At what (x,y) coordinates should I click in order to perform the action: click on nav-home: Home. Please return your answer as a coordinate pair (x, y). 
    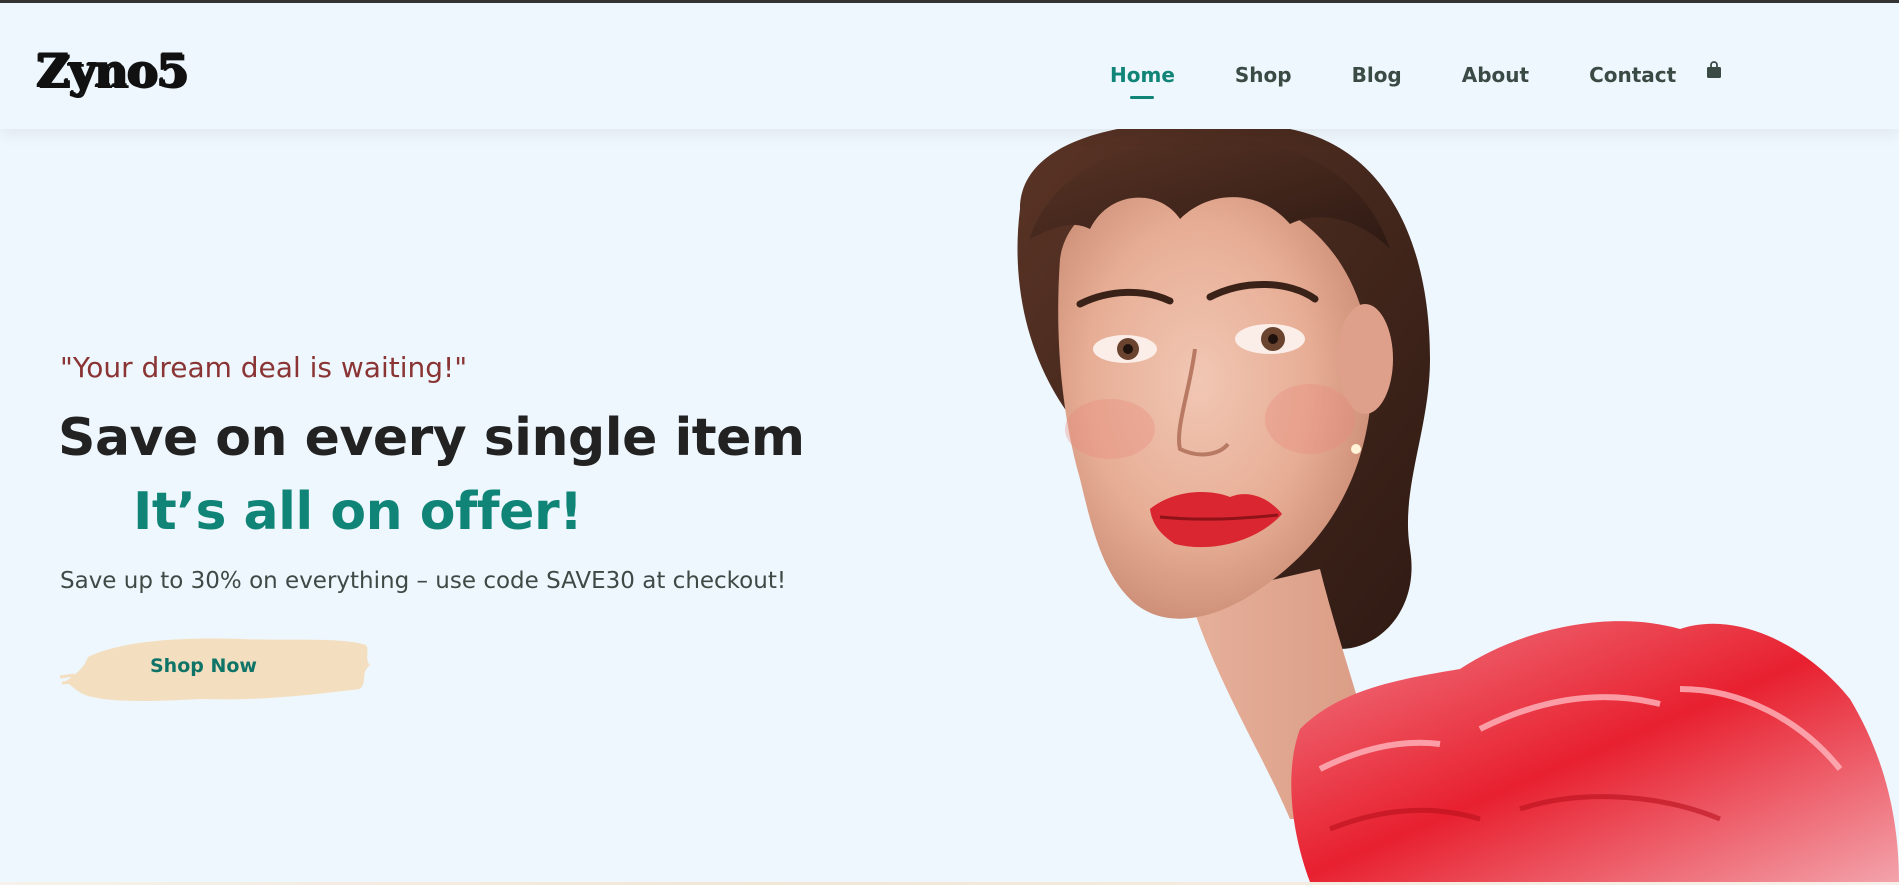
    Looking at the image, I should click on (1142, 81).